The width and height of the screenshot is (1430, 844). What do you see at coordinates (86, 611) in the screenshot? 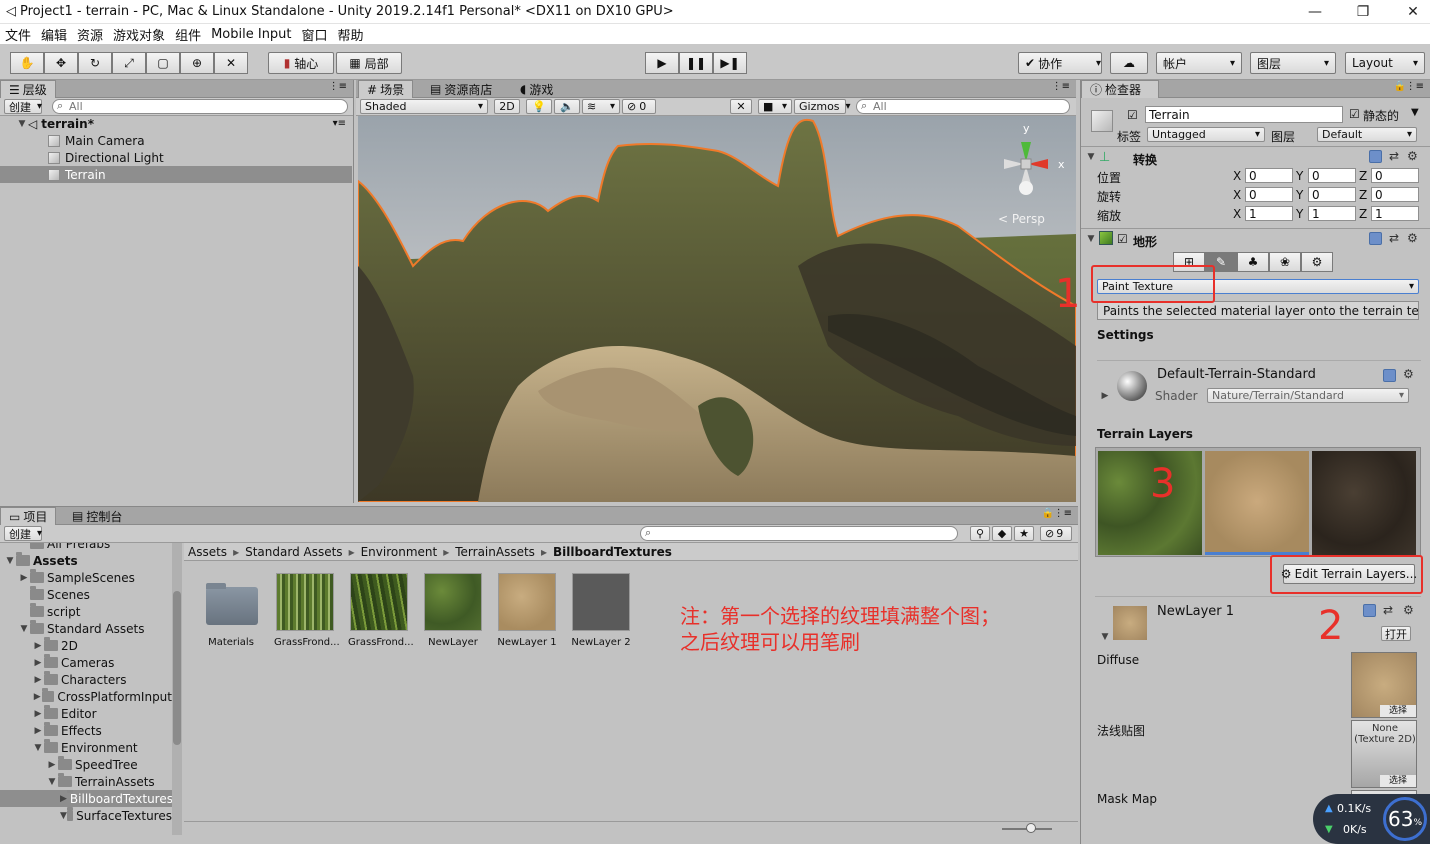
I see `tree-item: script` at bounding box center [86, 611].